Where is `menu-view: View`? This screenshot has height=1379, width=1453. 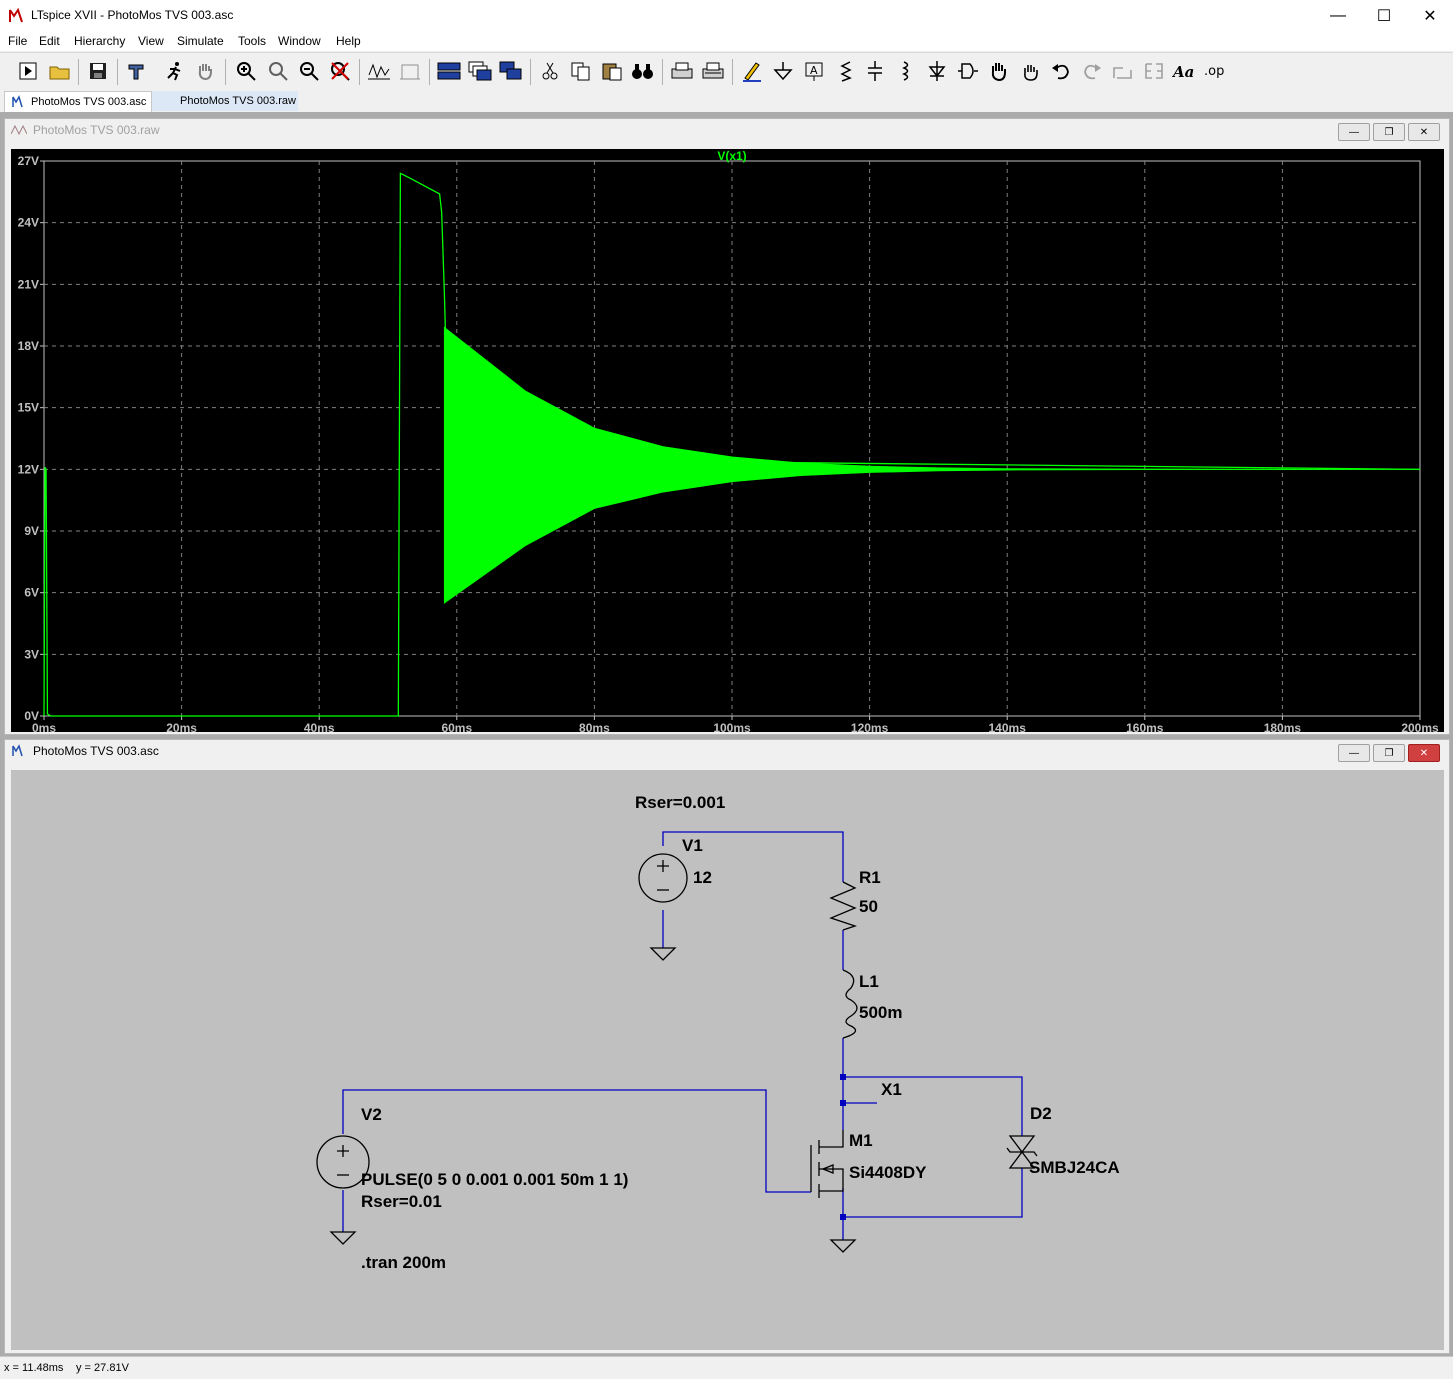 menu-view: View is located at coordinates (151, 41).